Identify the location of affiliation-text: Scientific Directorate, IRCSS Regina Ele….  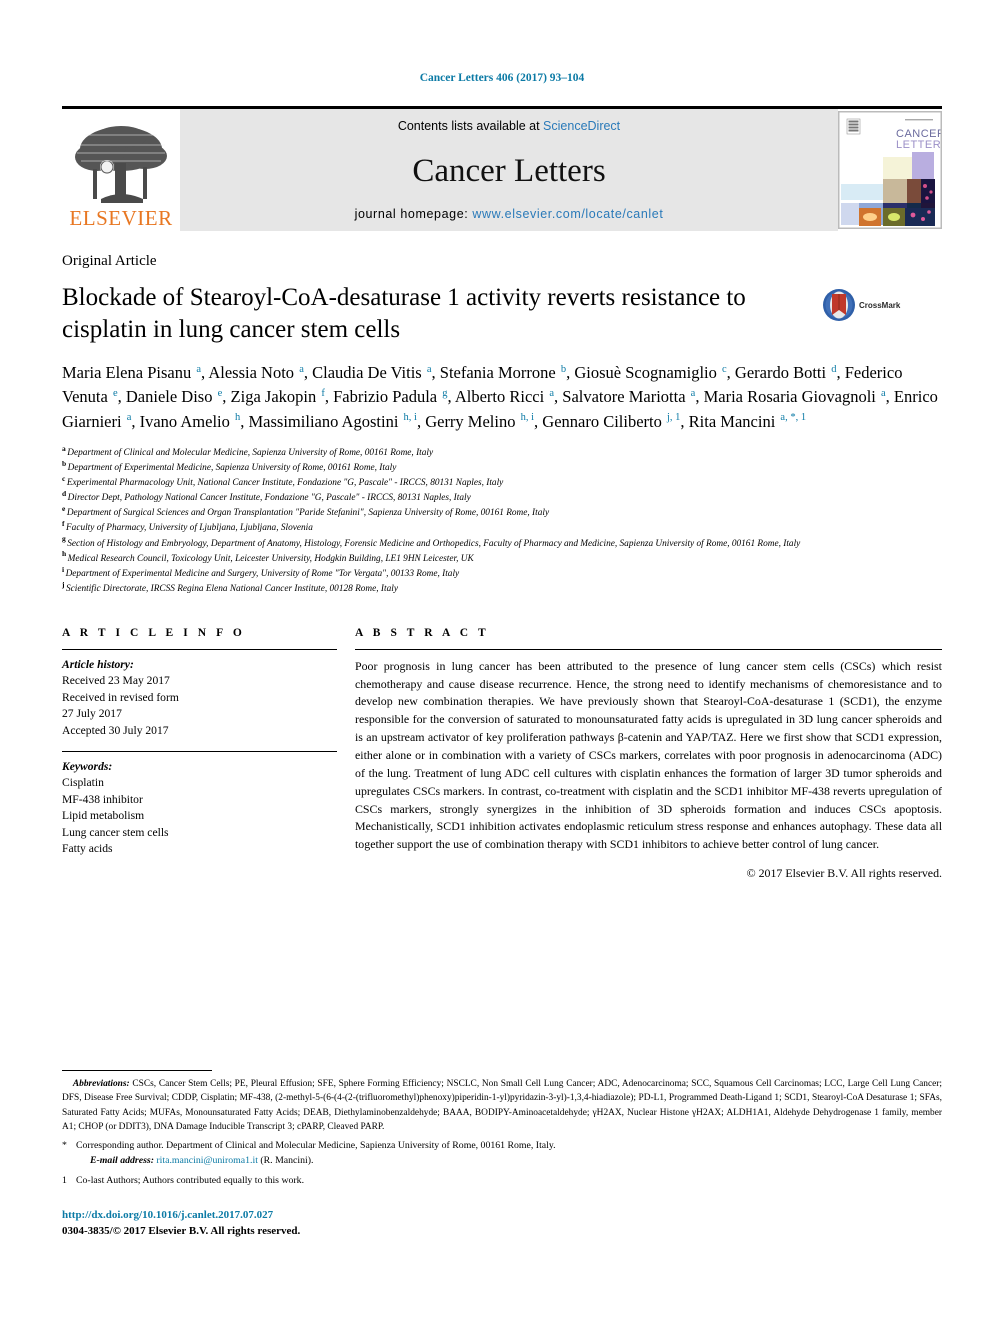
(232, 588).